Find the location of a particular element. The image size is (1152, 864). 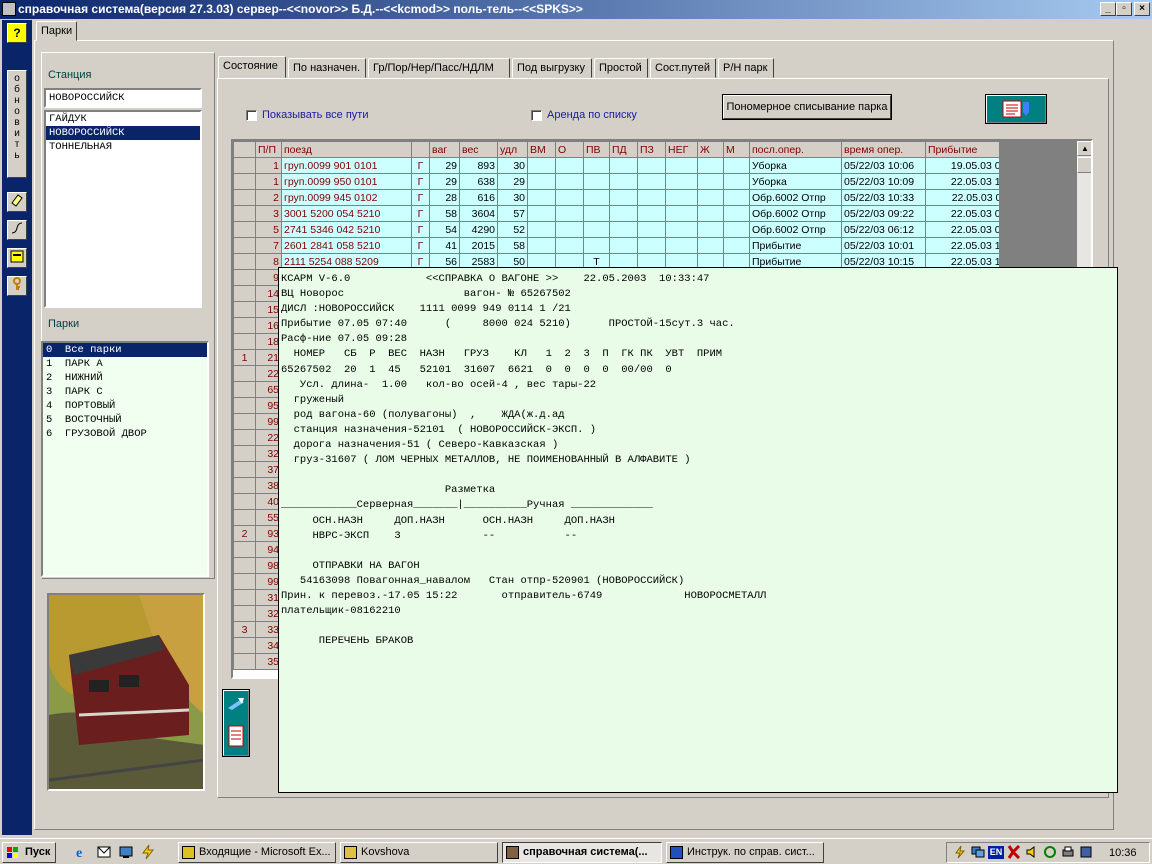

grid-header-cell: П/П is located at coordinates (268, 149).